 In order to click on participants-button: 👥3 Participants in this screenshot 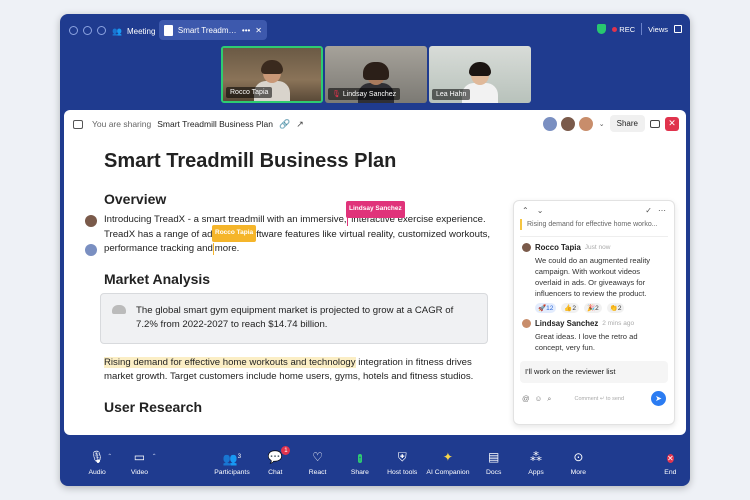, I will do `click(232, 463)`.